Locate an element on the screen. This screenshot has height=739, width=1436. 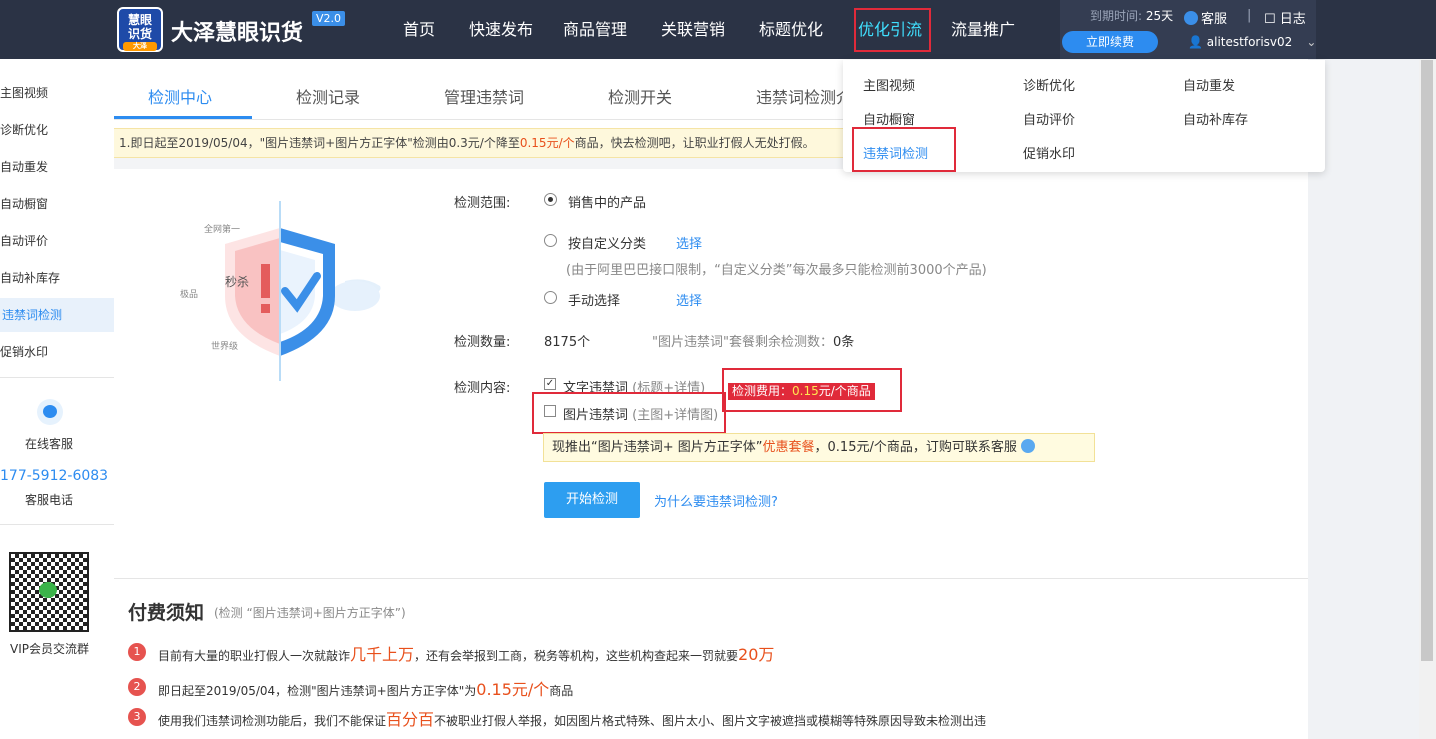
dropdown-item-auto-restock: 自动补库存 is located at coordinates (1215, 118).